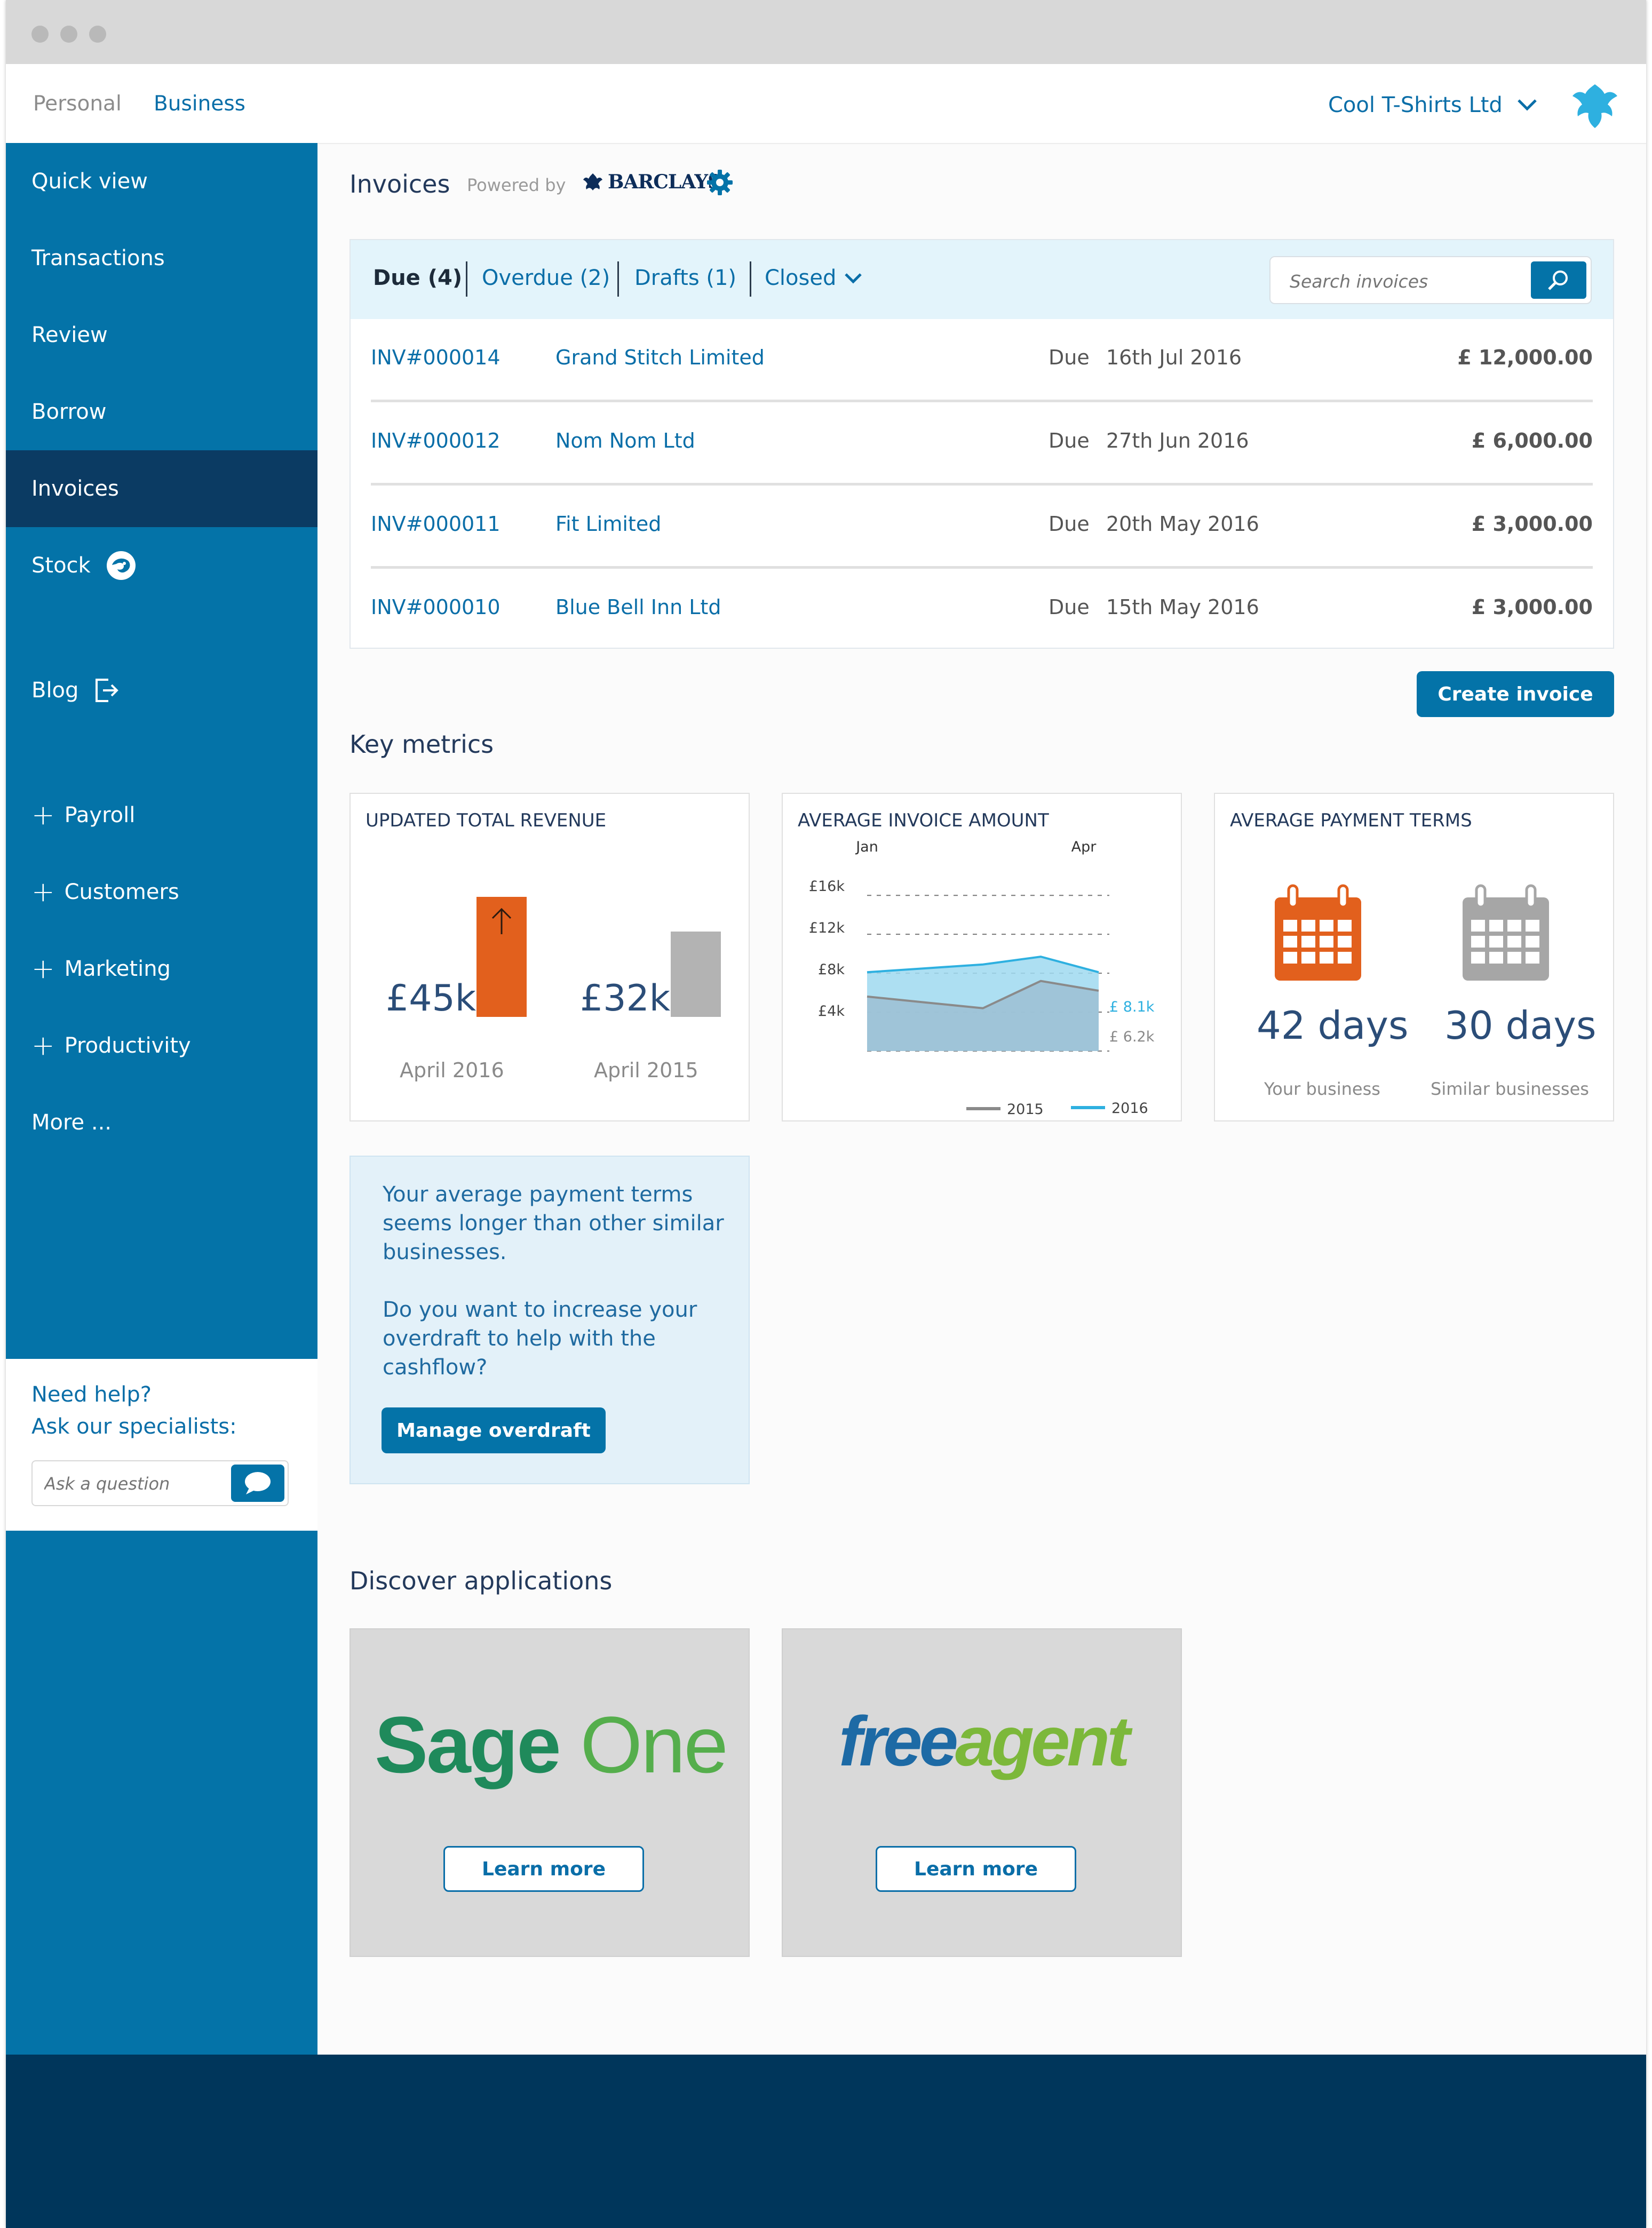 The width and height of the screenshot is (1652, 2228). Describe the element at coordinates (1132, 1037) in the screenshot. I see `series-2015-end-label: £ 6.2k` at that location.